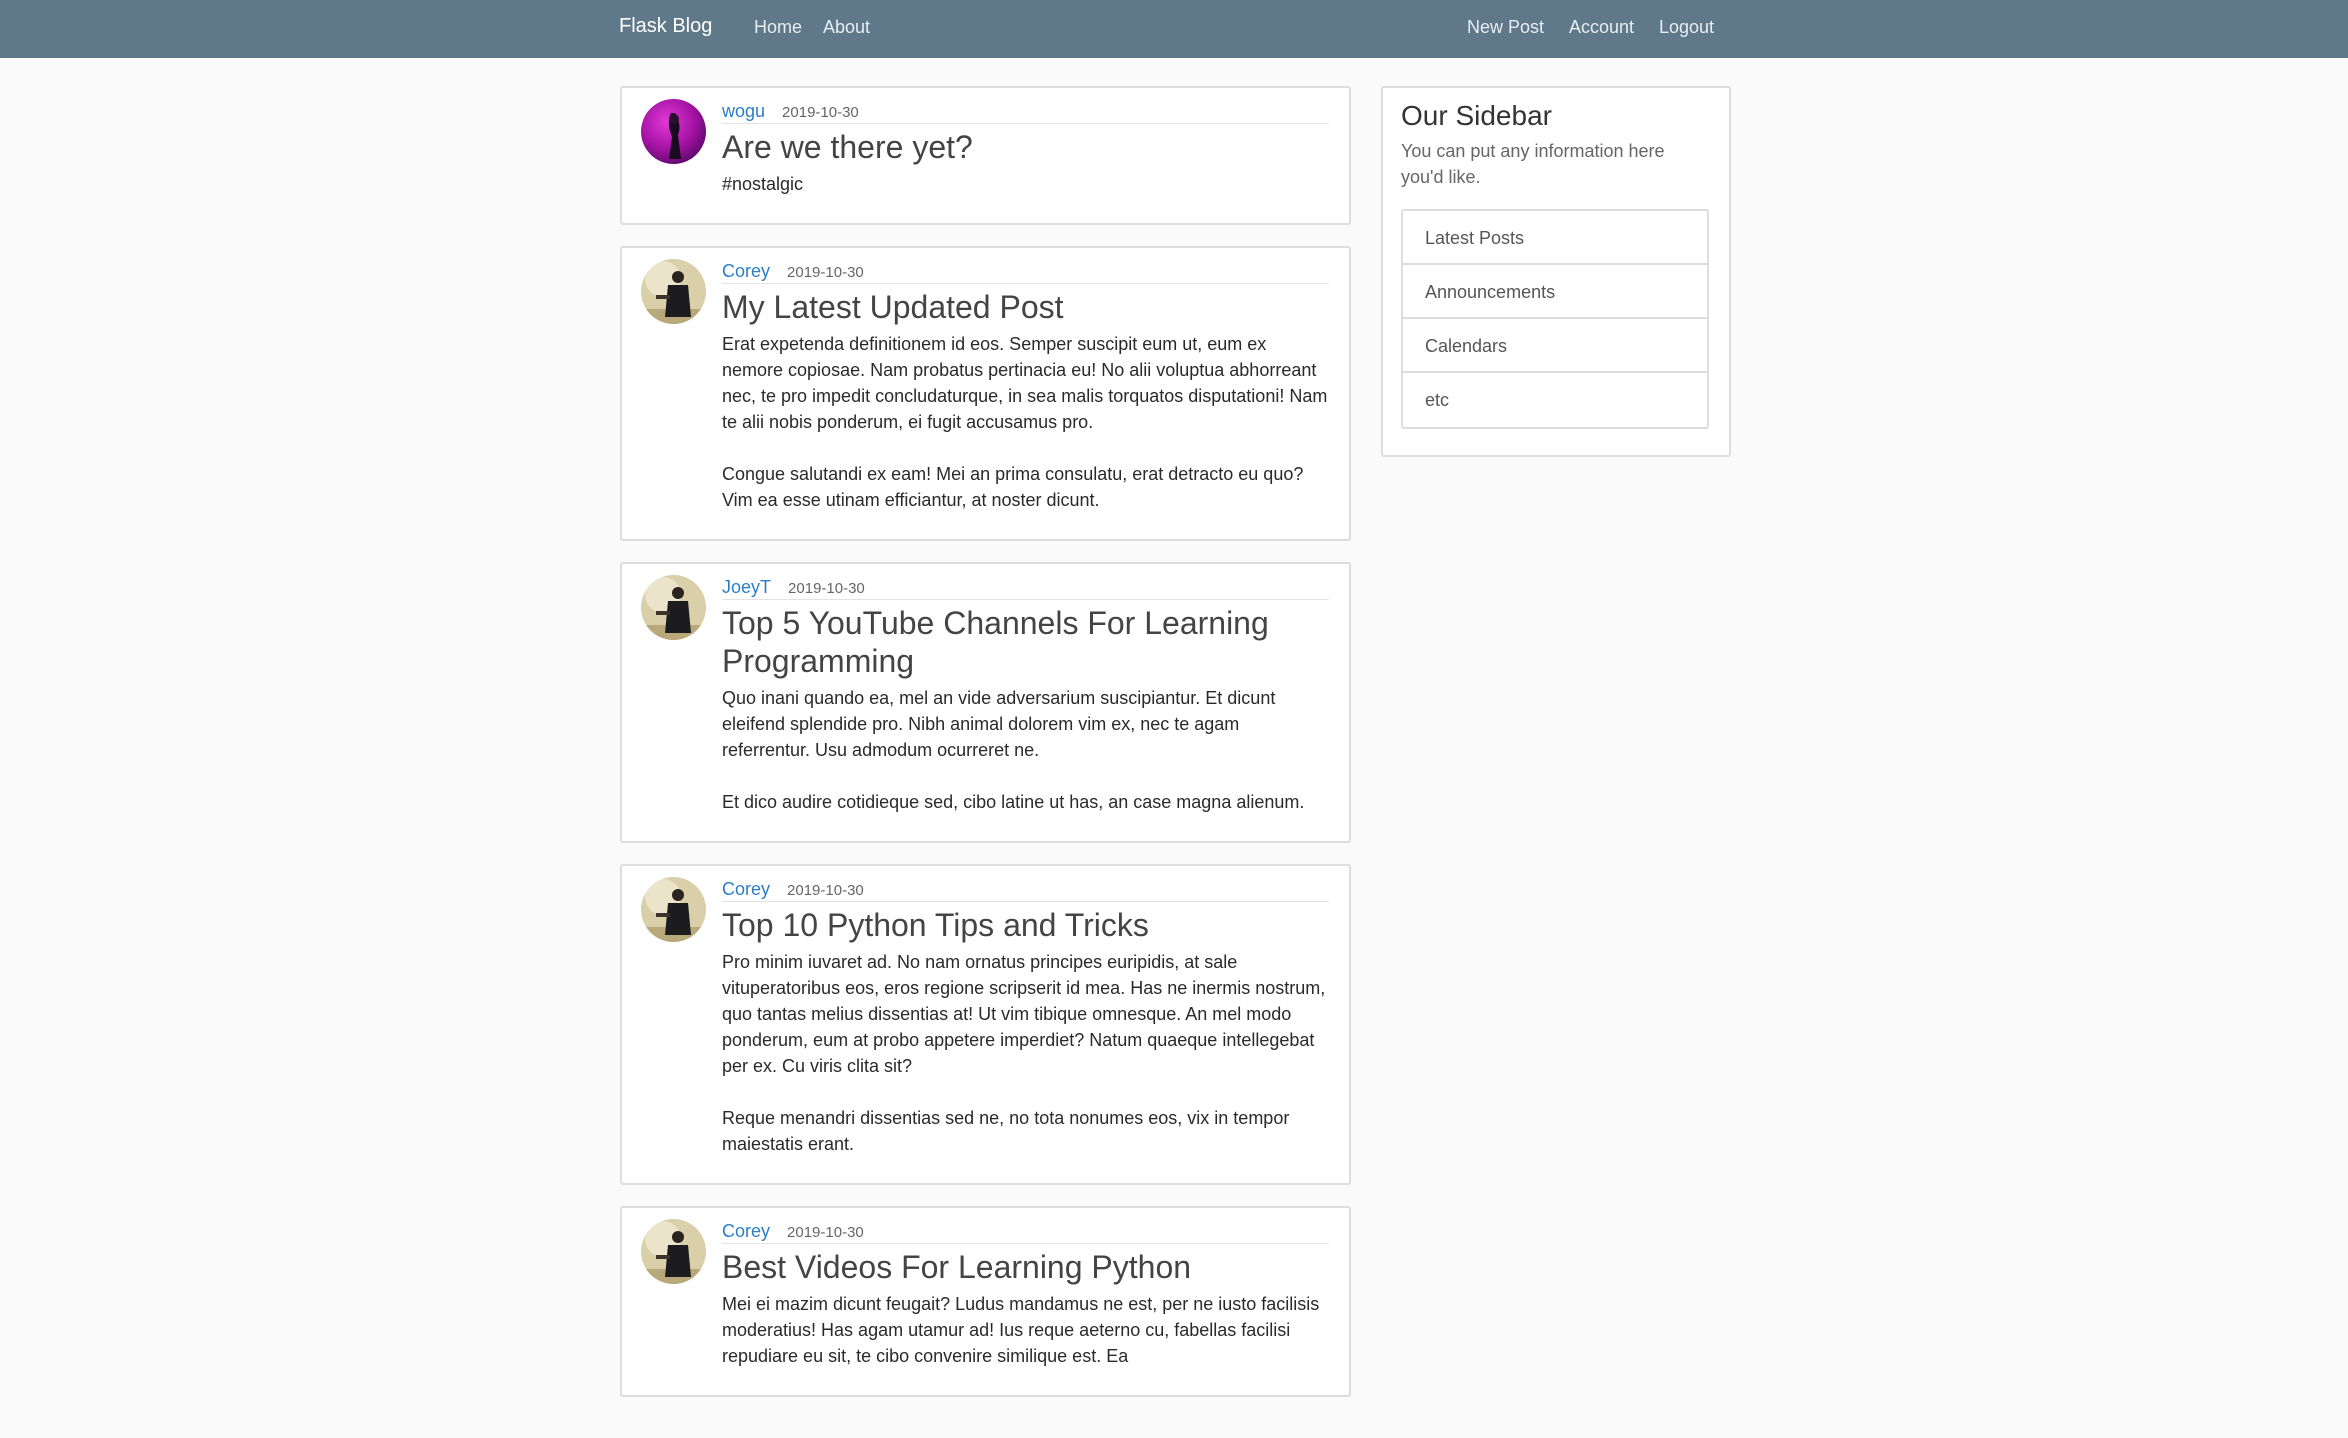 This screenshot has height=1438, width=2348. What do you see at coordinates (846, 27) in the screenshot?
I see `nav-about-link: About` at bounding box center [846, 27].